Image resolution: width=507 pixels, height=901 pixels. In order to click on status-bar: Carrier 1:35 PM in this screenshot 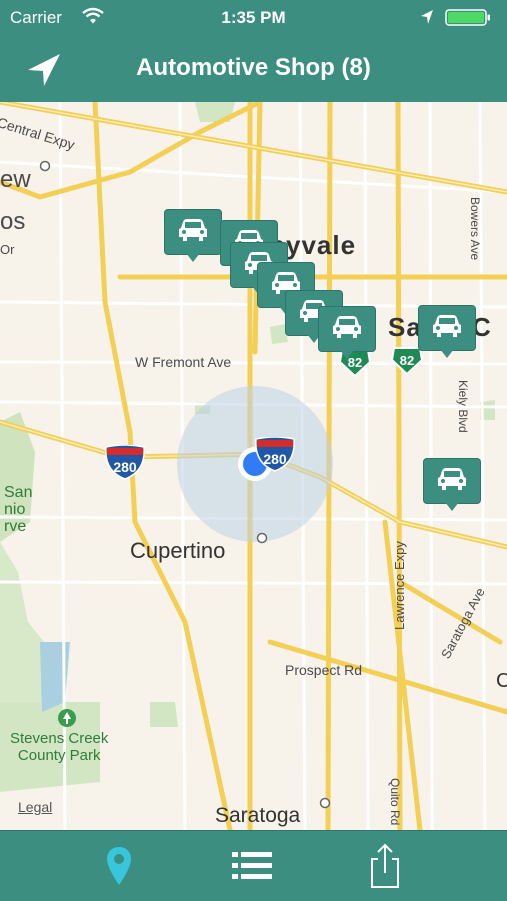, I will do `click(253, 18)`.